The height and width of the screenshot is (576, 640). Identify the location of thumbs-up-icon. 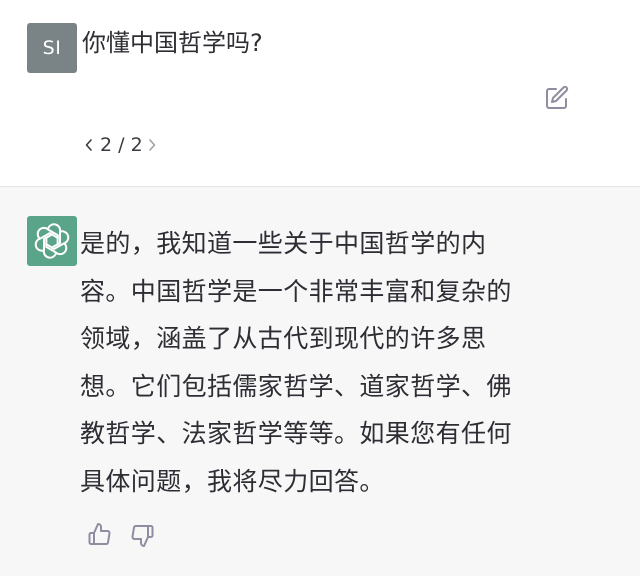
(99, 534).